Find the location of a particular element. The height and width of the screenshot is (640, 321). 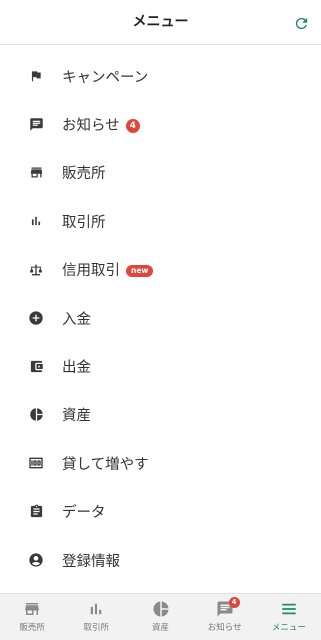

tab-menu: メニュー is located at coordinates (289, 617).